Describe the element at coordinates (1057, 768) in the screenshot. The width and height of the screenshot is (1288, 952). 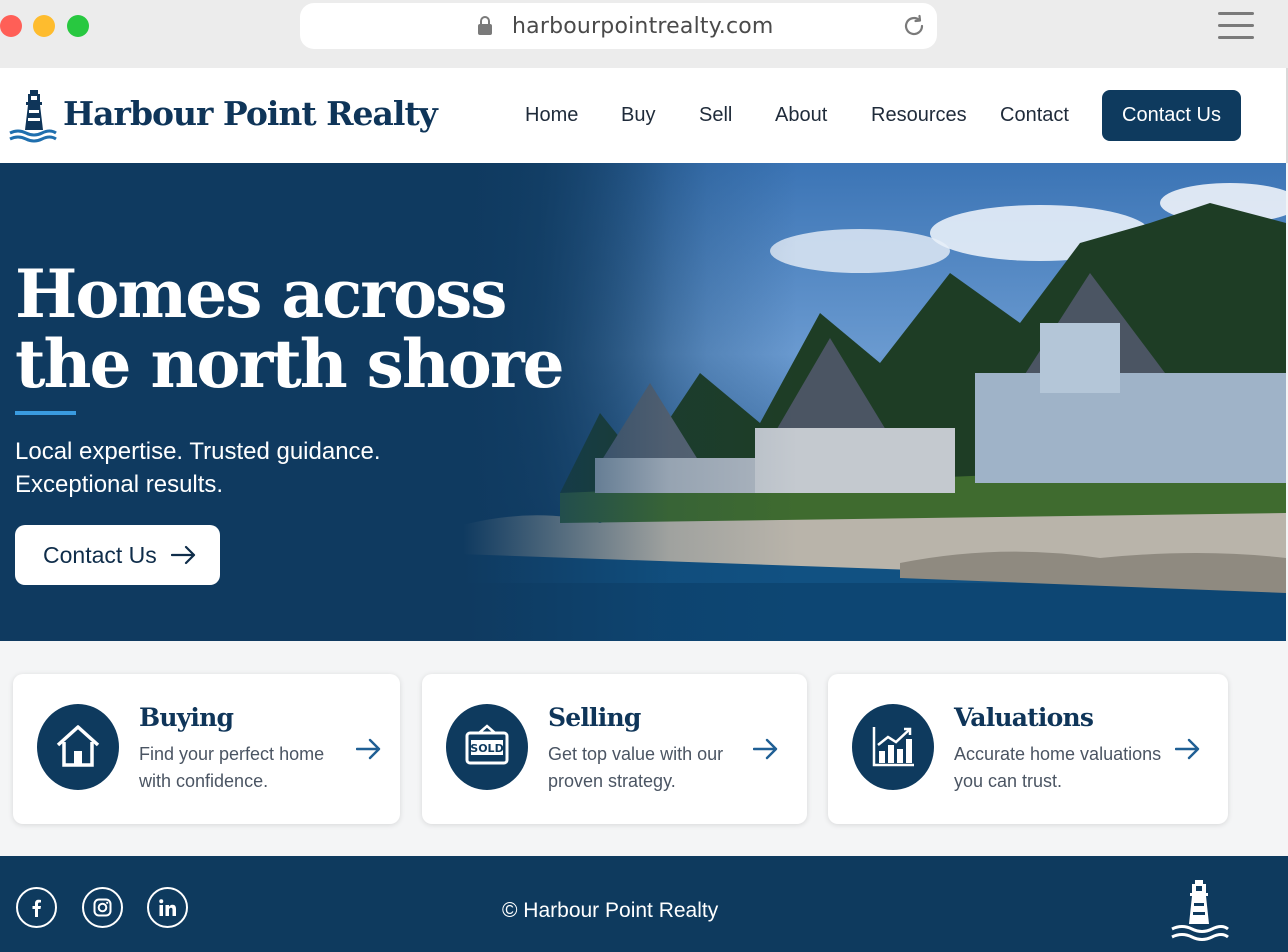
I see `card-description: Accurate home valuations you can trust.` at that location.